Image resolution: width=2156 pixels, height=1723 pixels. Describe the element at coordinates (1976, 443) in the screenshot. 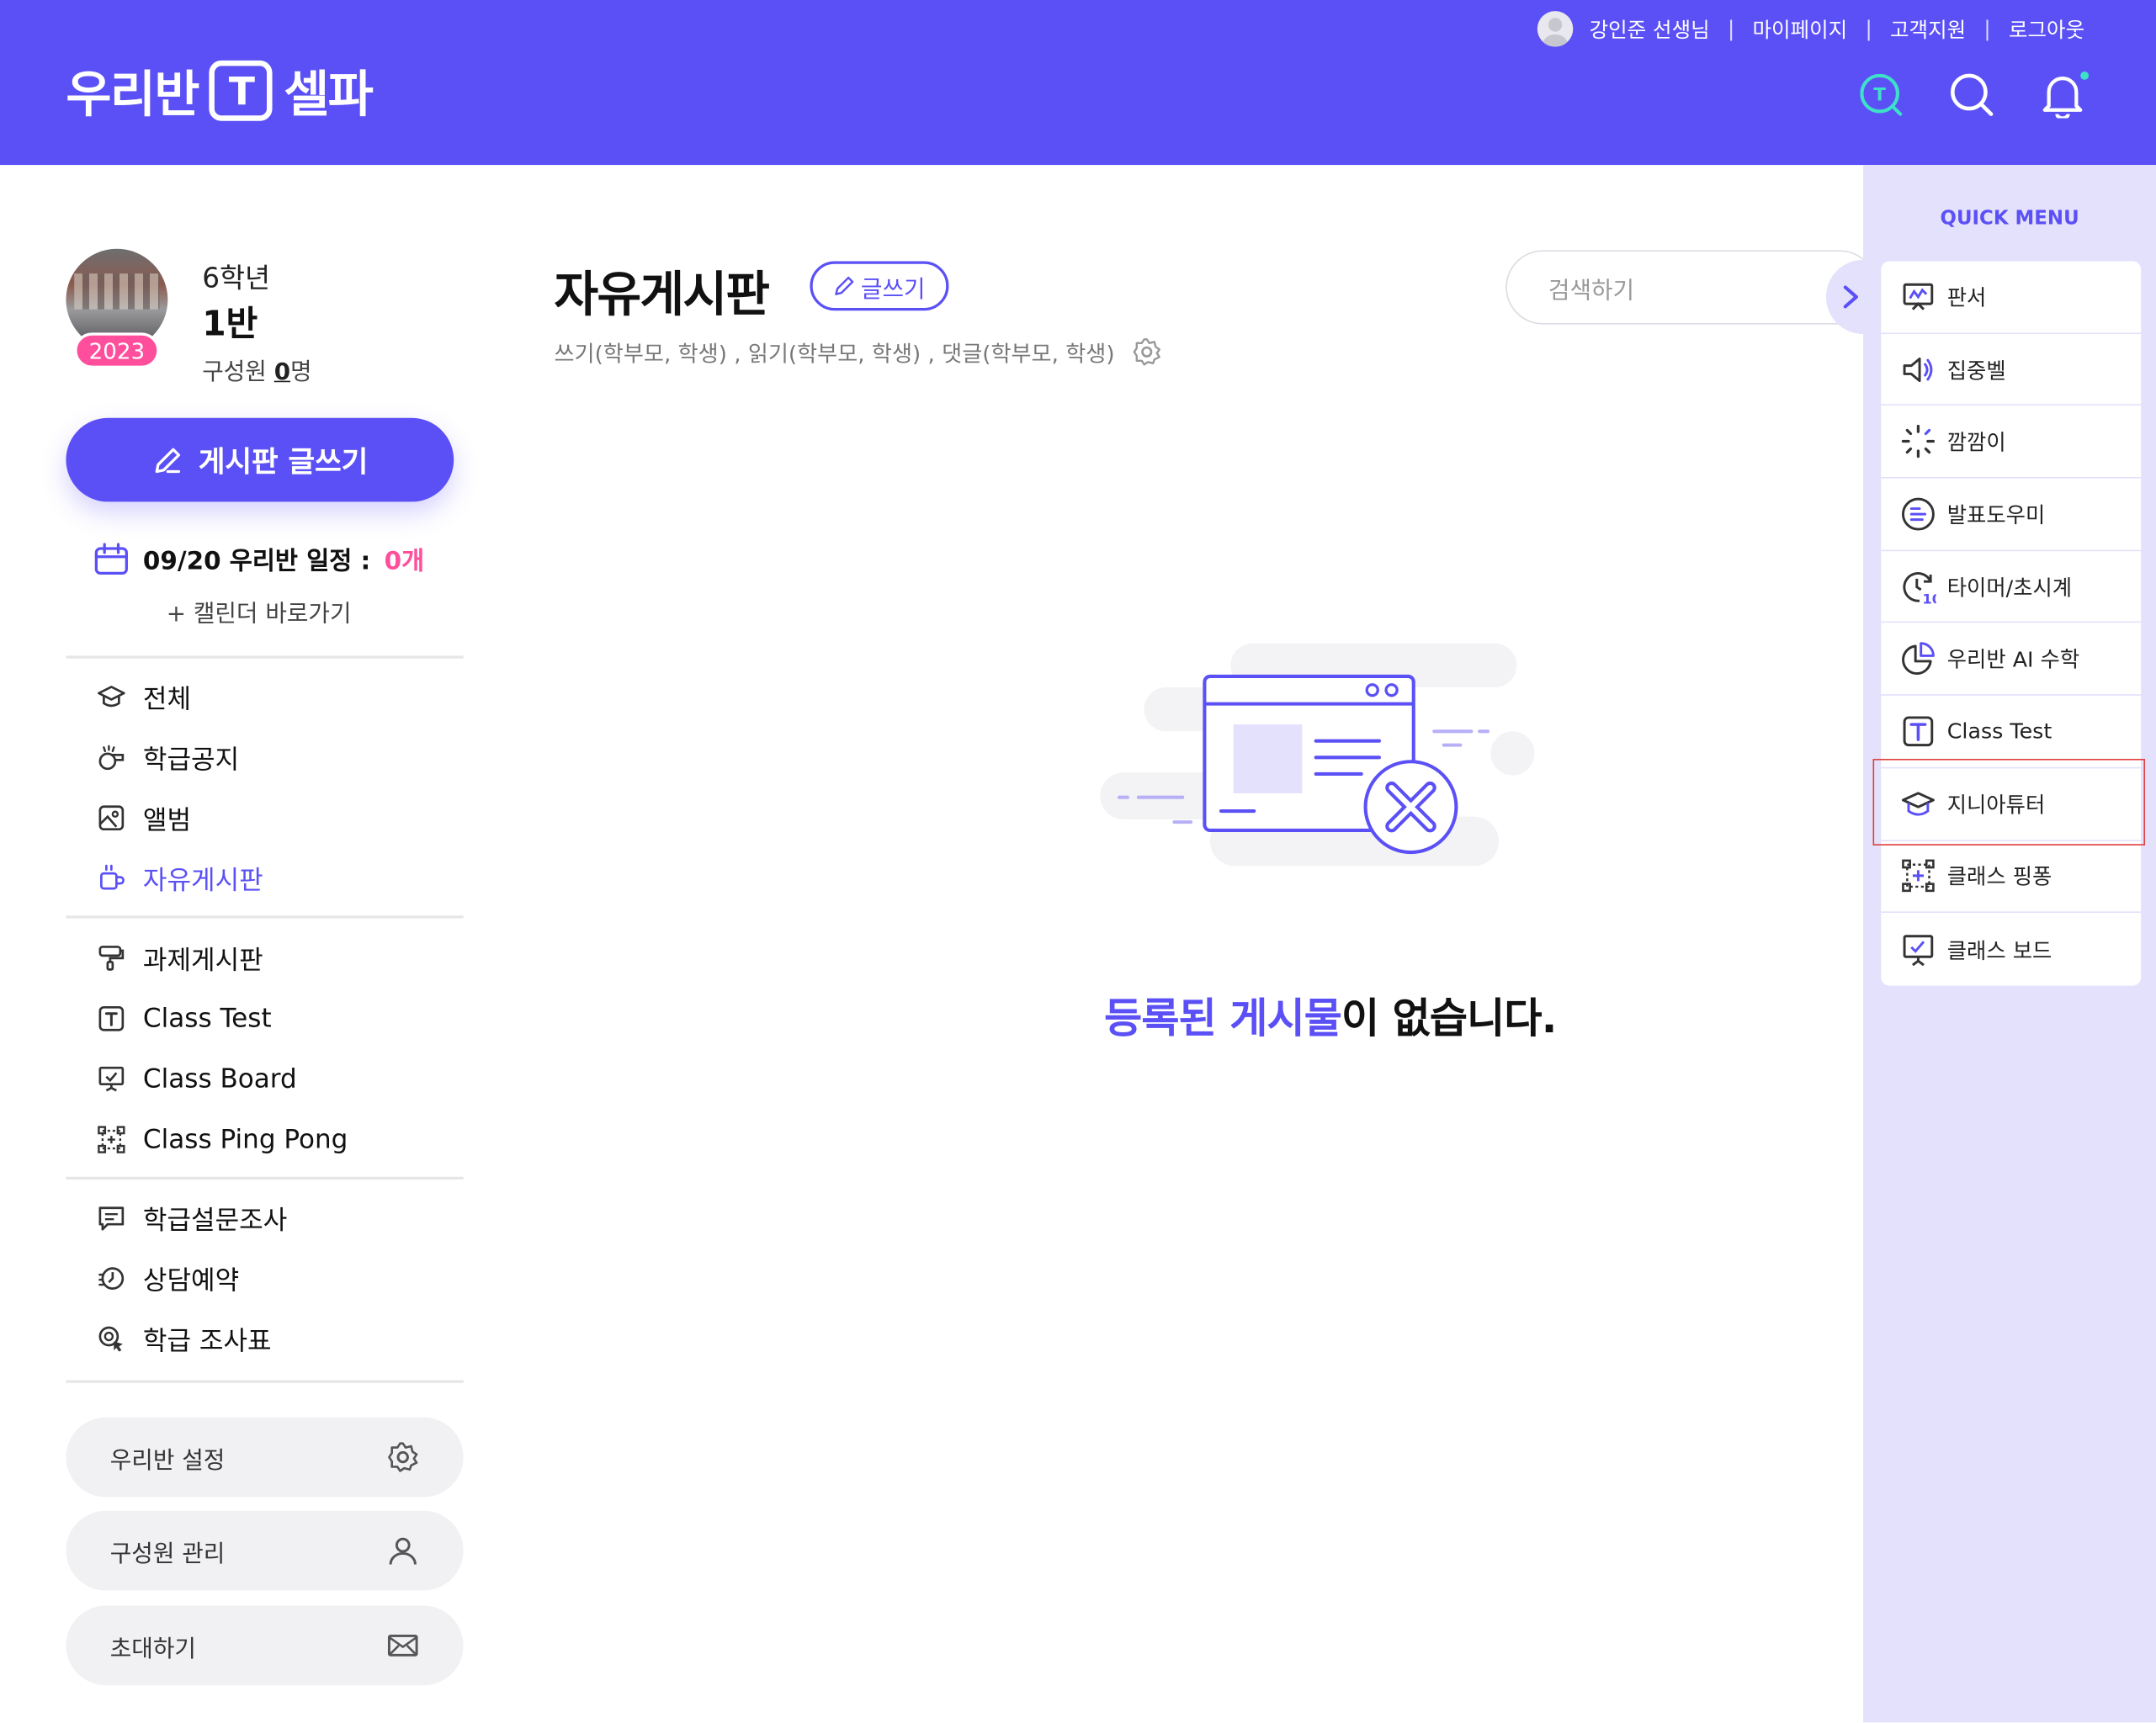

I see `qm-label: 깜깜이` at that location.